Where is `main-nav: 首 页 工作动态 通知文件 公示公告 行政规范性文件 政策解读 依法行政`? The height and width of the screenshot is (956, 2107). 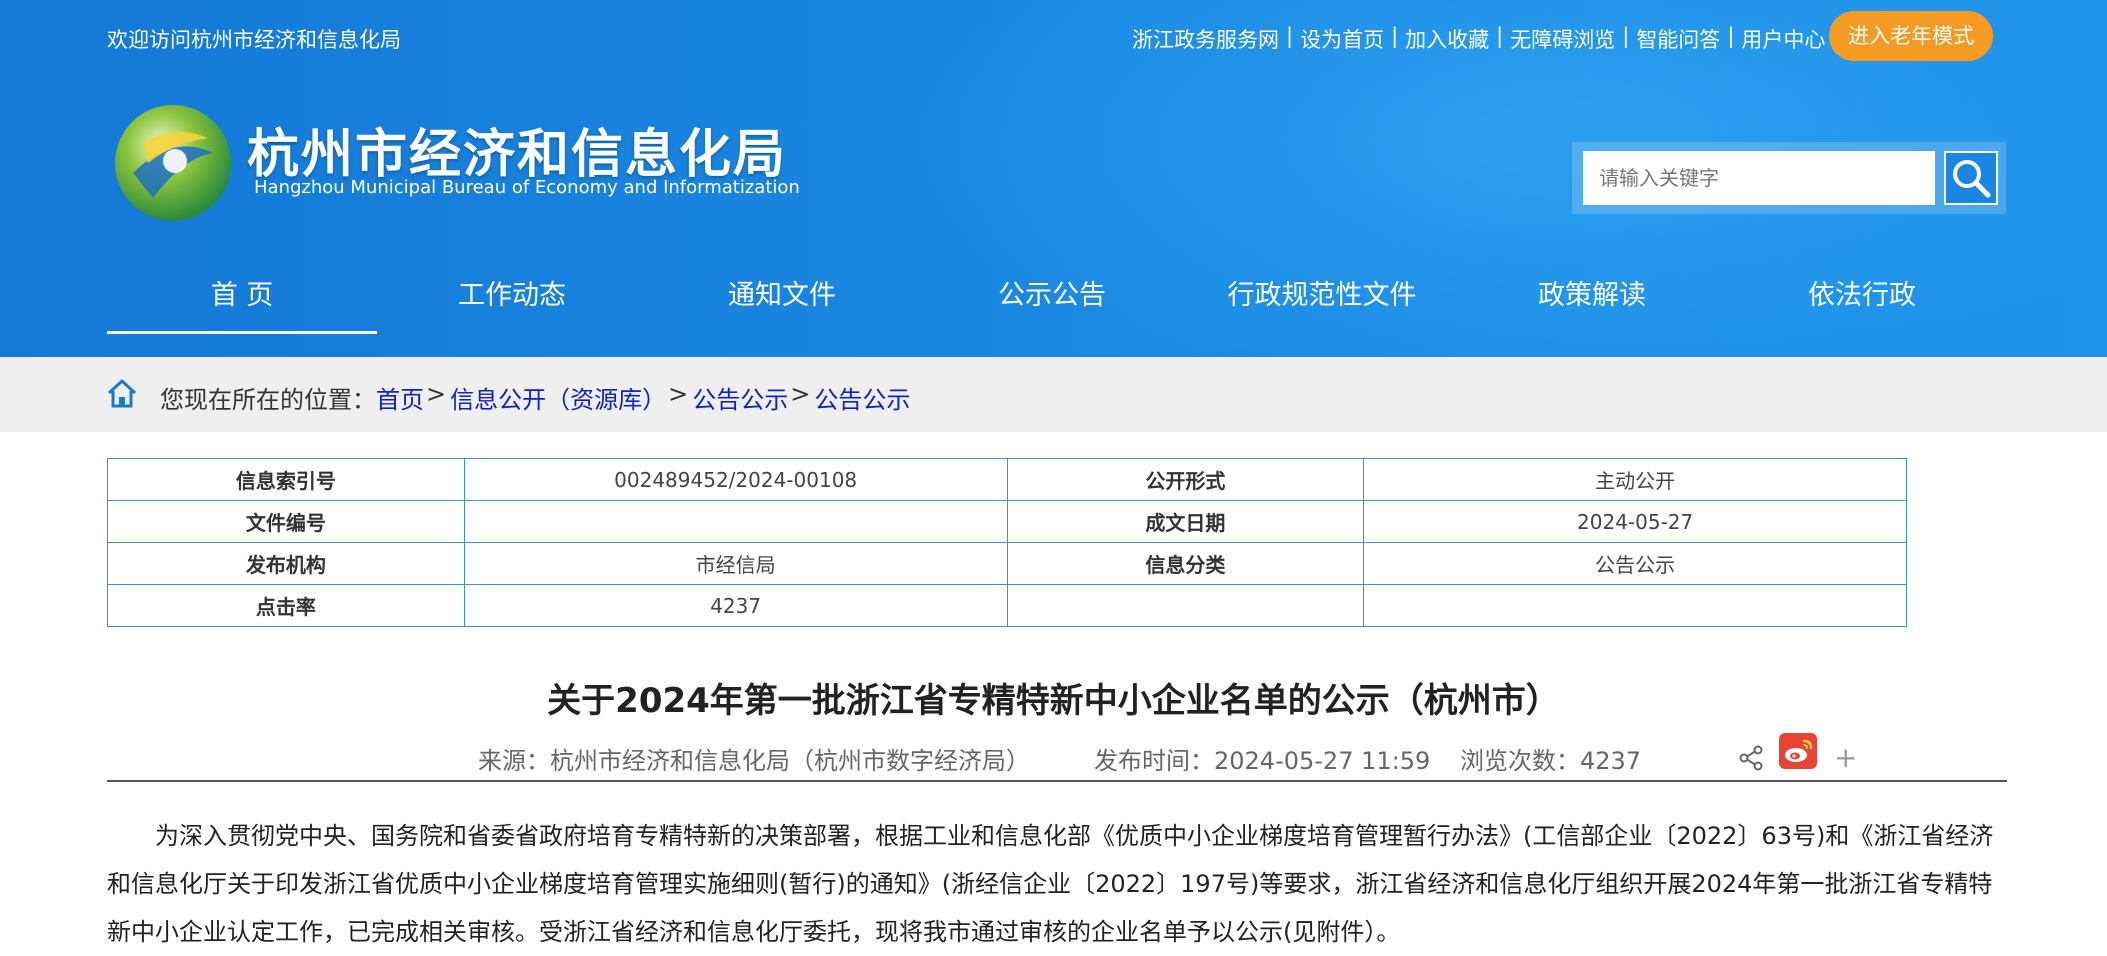 main-nav: 首 页 工作动态 通知文件 公示公告 行政规范性文件 政策解读 依法行政 is located at coordinates (1052, 296).